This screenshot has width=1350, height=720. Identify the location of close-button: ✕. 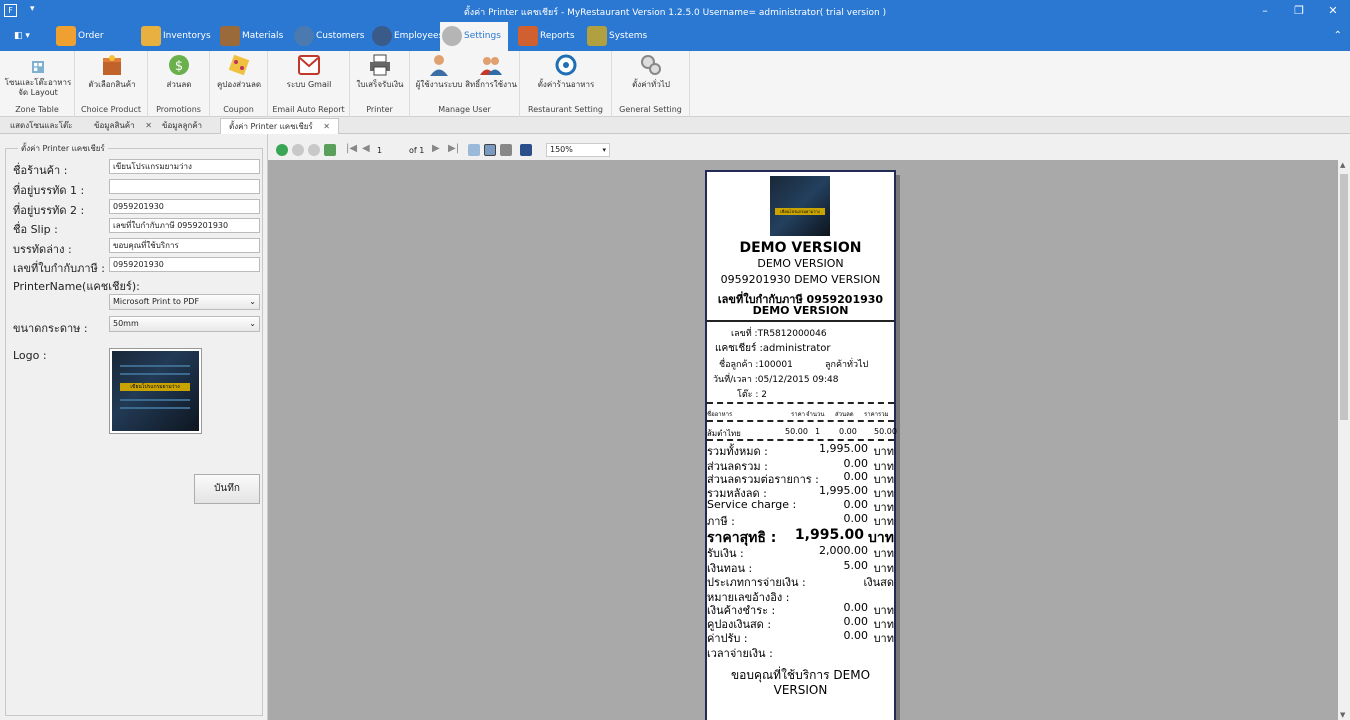
(1333, 11).